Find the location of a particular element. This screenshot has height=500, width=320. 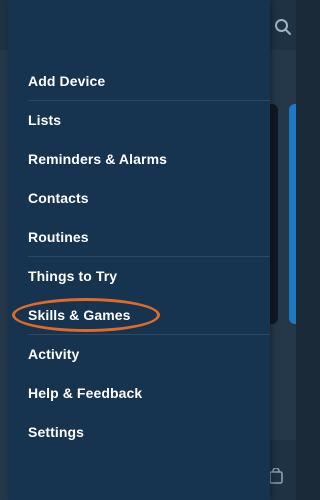

menu-item-label: Lists is located at coordinates (45, 119).